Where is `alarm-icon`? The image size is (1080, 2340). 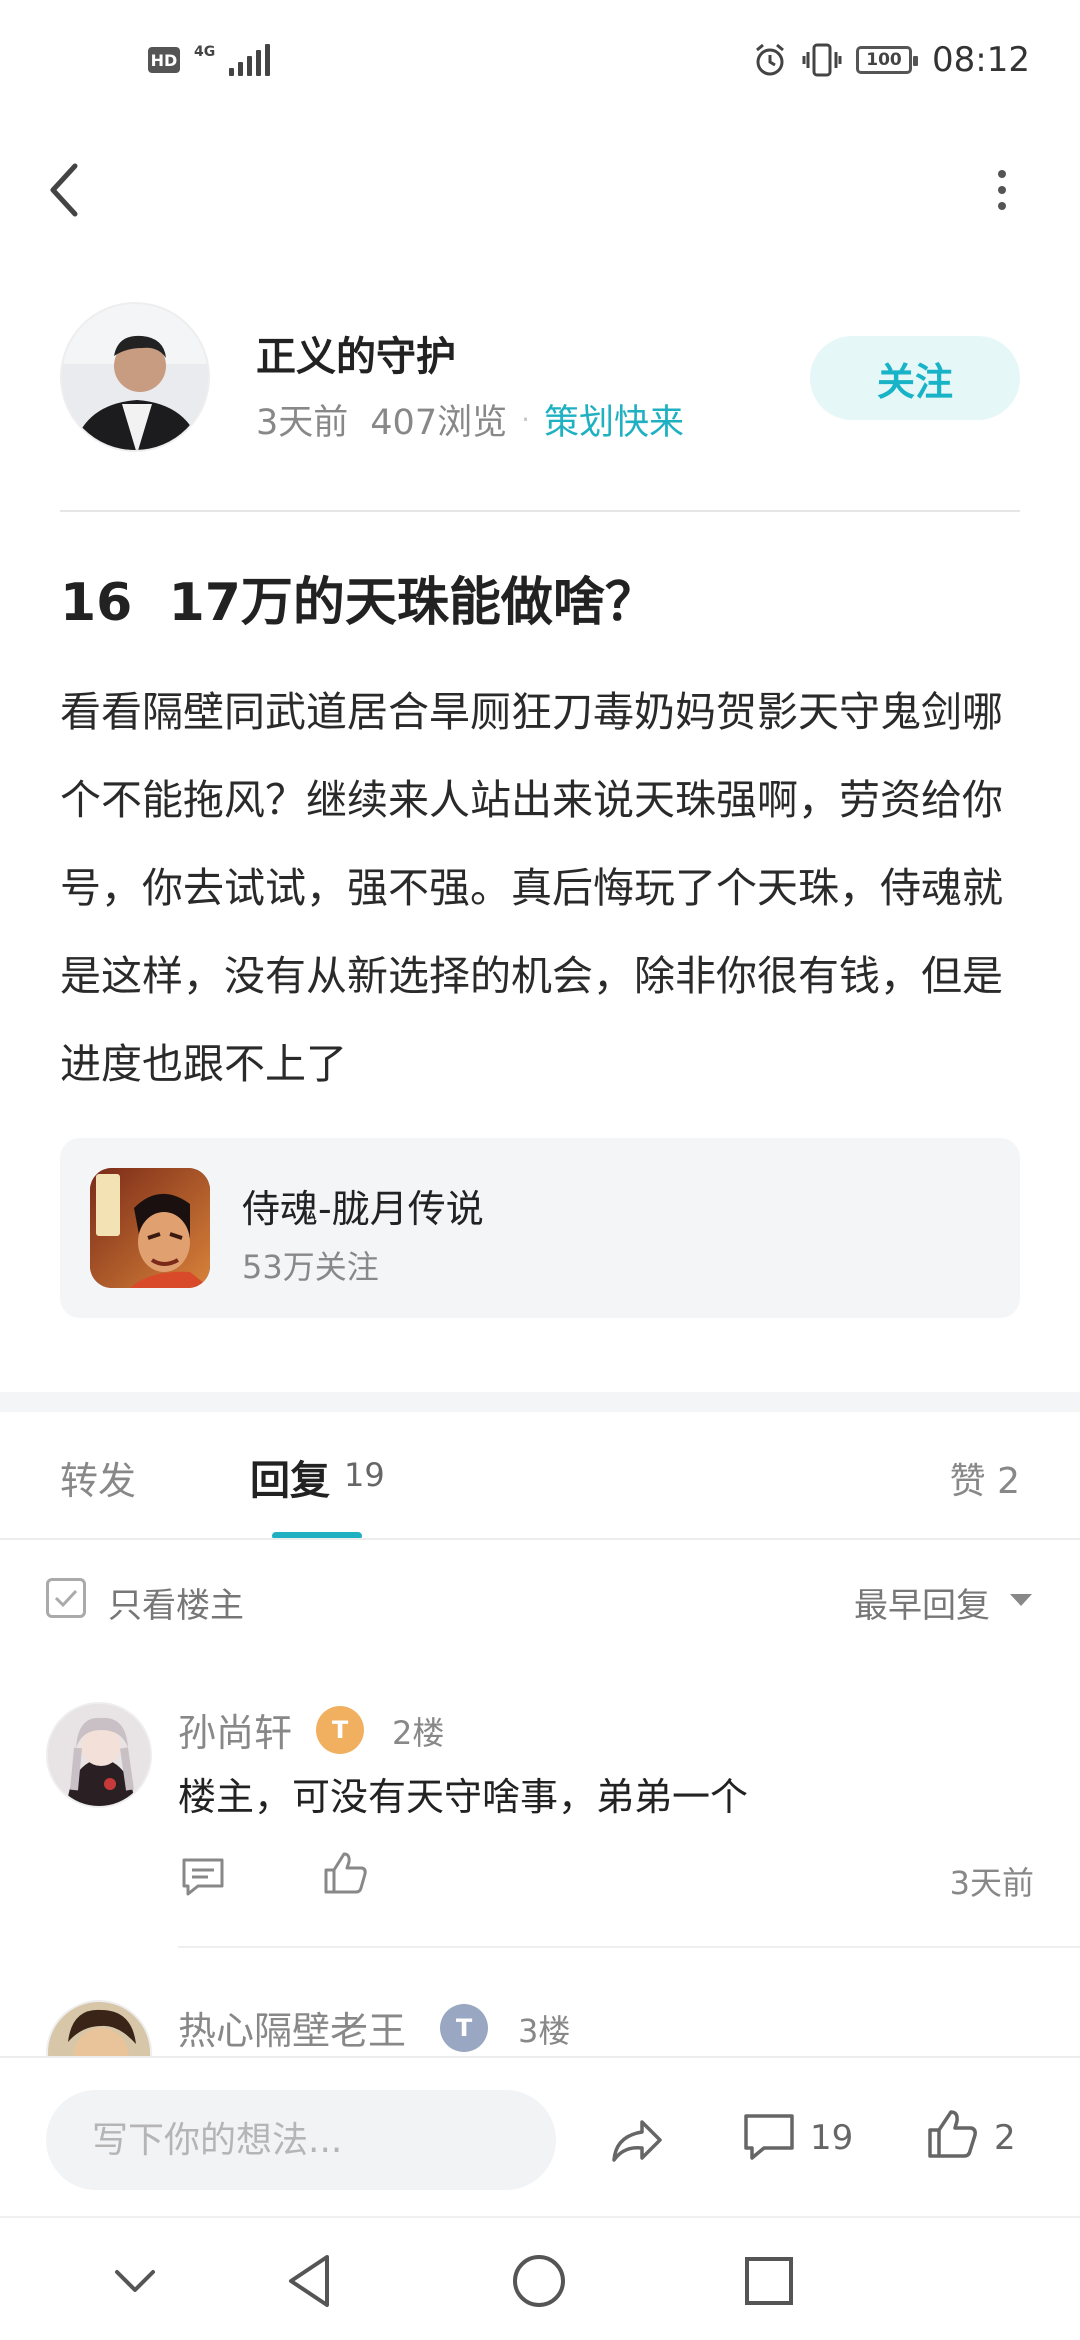 alarm-icon is located at coordinates (770, 59).